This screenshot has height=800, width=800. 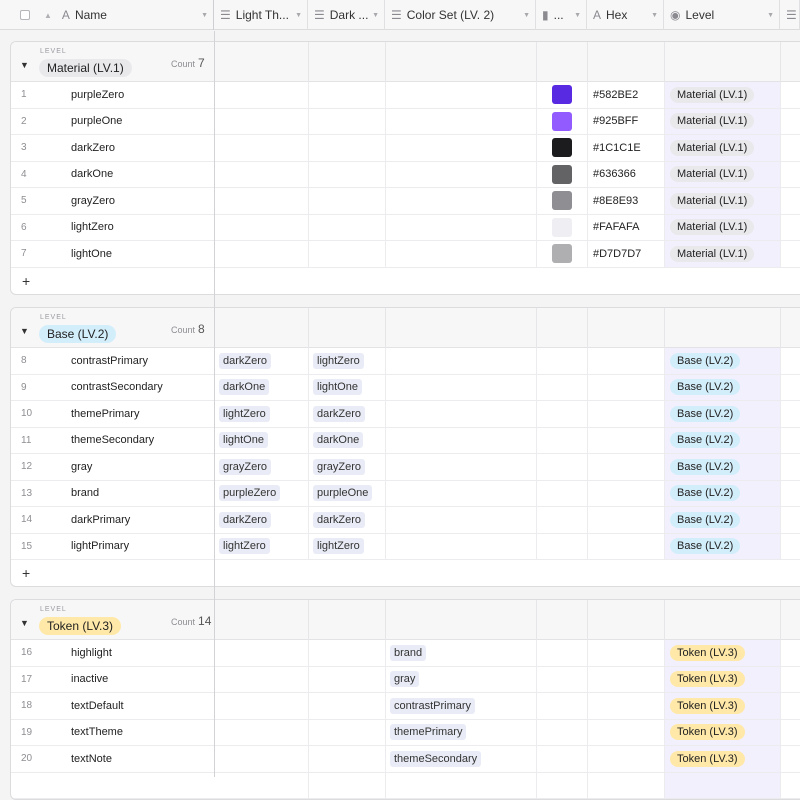 What do you see at coordinates (243, 440) in the screenshot?
I see `linked-record-chip: lightOne` at bounding box center [243, 440].